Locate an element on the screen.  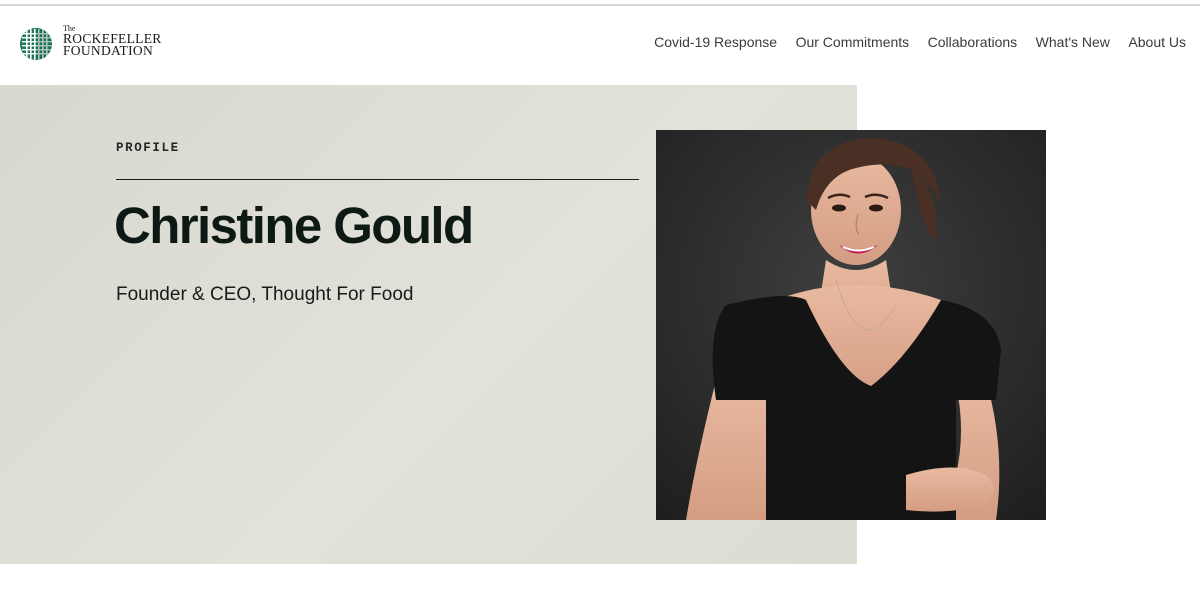
hero-divider is located at coordinates (377, 179).